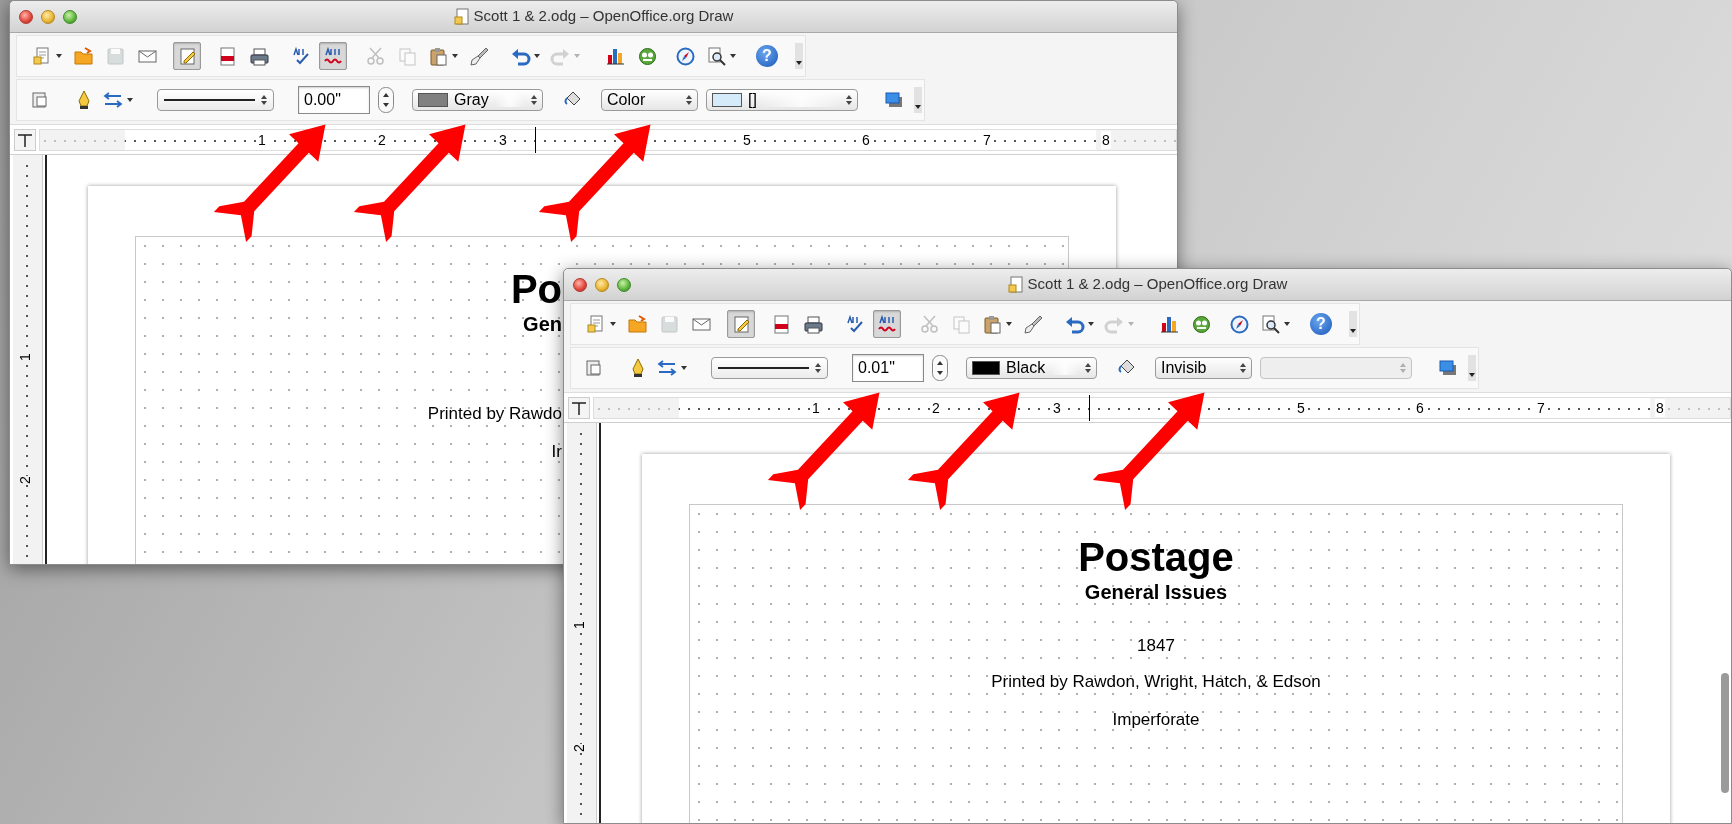 This screenshot has width=1732, height=824. I want to click on vertical-scrollbar, so click(1725, 733).